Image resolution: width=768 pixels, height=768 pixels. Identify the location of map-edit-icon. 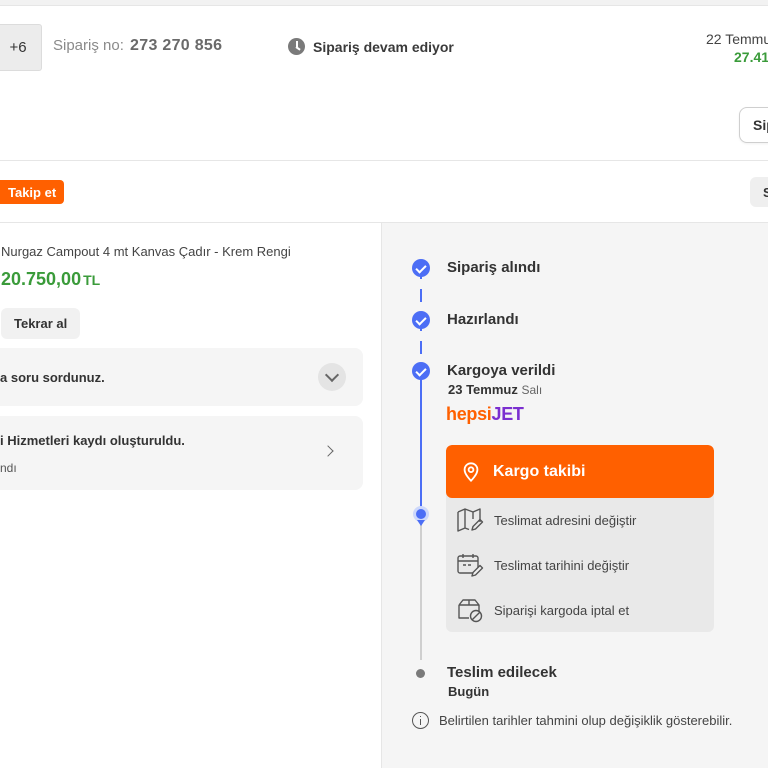
(470, 520).